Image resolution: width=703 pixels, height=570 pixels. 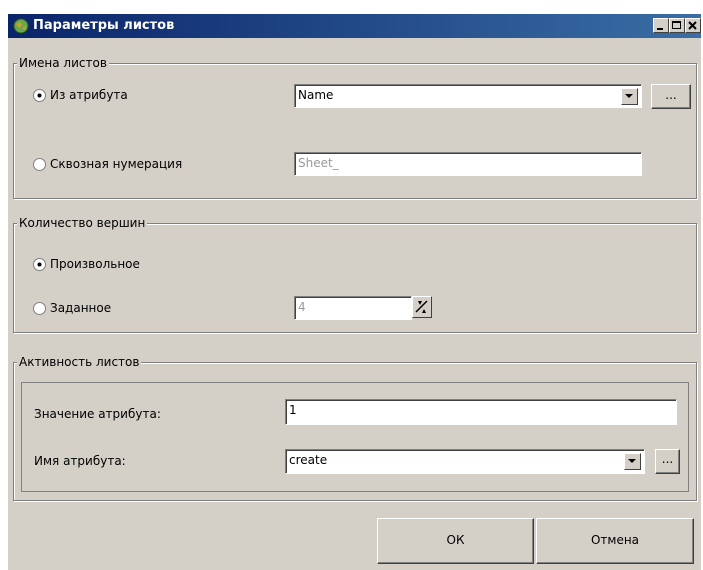 I want to click on specified-radio, so click(x=39, y=308).